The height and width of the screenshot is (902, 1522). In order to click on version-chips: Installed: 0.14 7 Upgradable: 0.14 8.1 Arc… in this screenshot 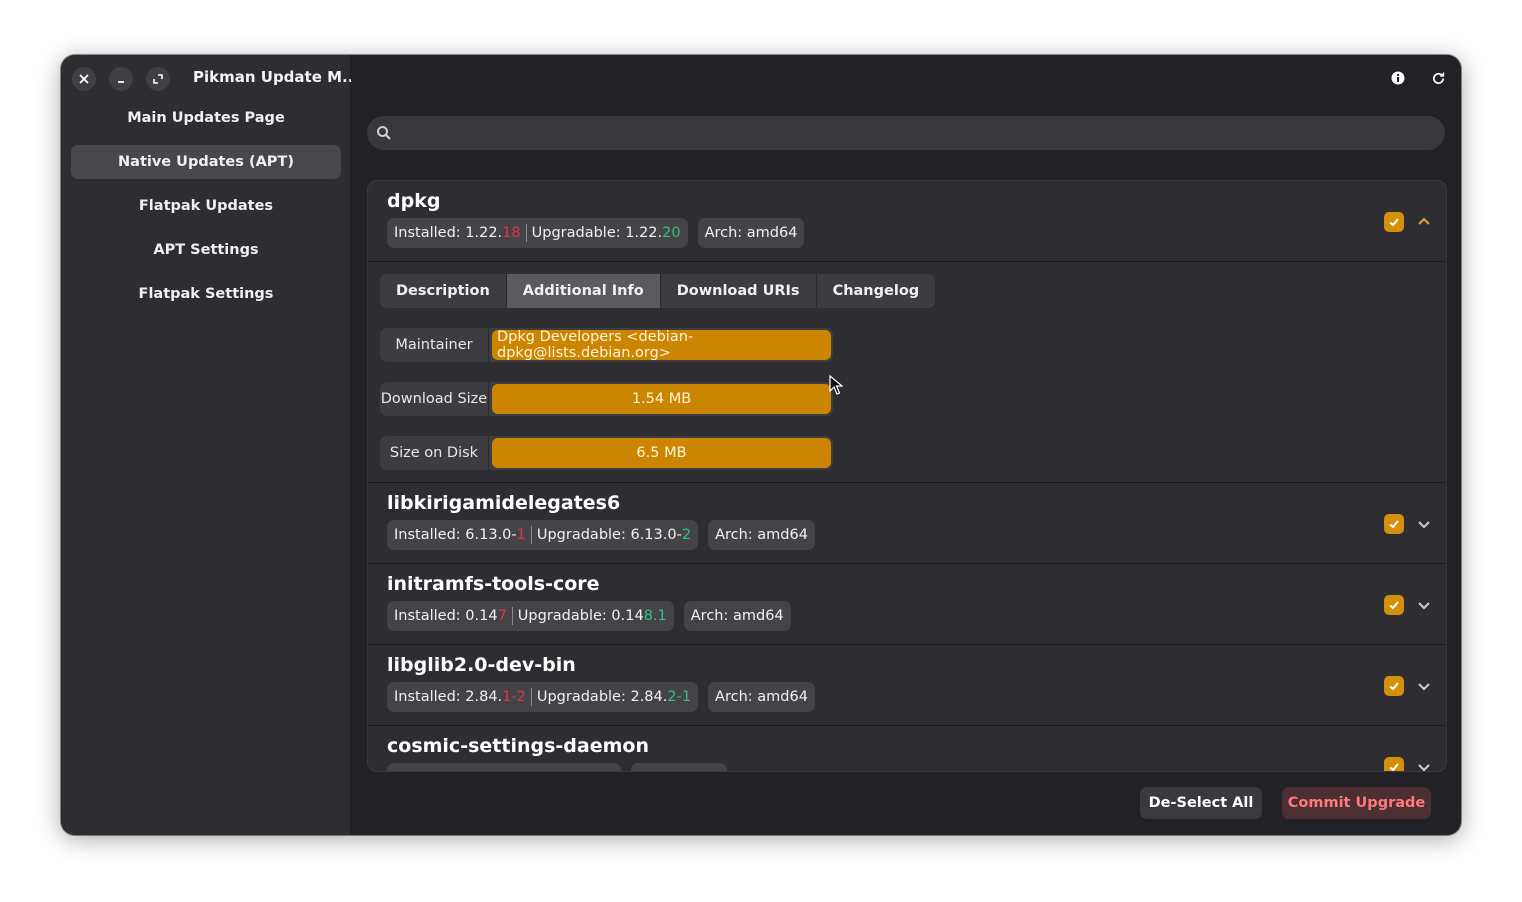, I will do `click(589, 616)`.